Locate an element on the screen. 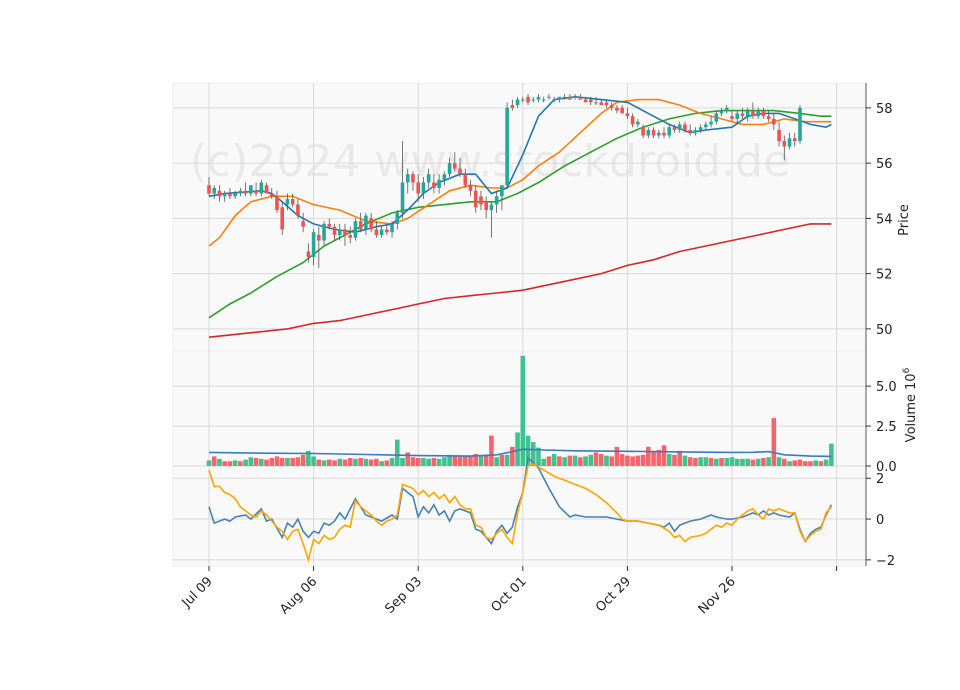  price-tick-label-2: 54 is located at coordinates (884, 219).